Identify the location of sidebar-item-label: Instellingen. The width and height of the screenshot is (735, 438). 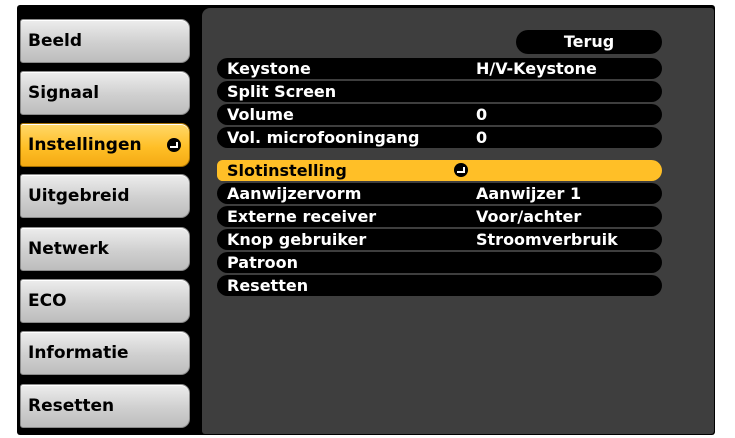
(85, 145).